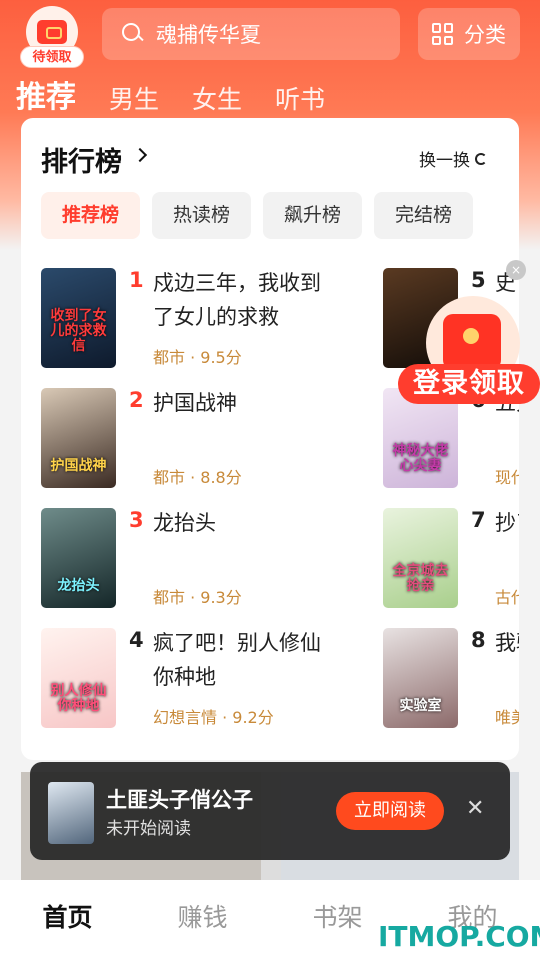 This screenshot has width=540, height=960. Describe the element at coordinates (478, 520) in the screenshot. I see `rank-number: 7` at that location.